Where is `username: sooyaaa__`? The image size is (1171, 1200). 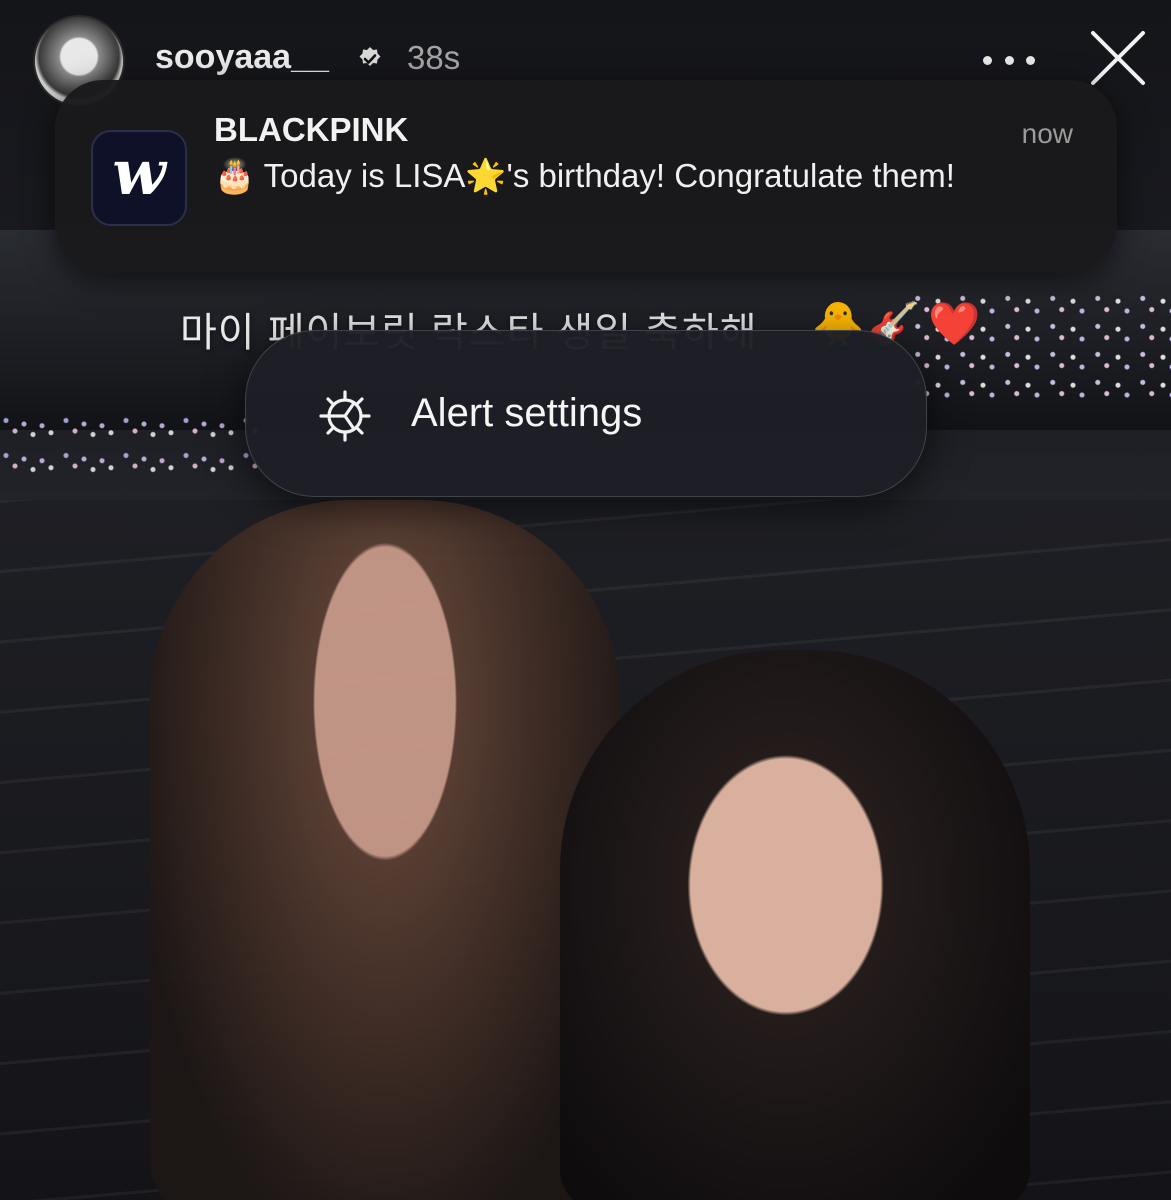 username: sooyaaa__ is located at coordinates (242, 57).